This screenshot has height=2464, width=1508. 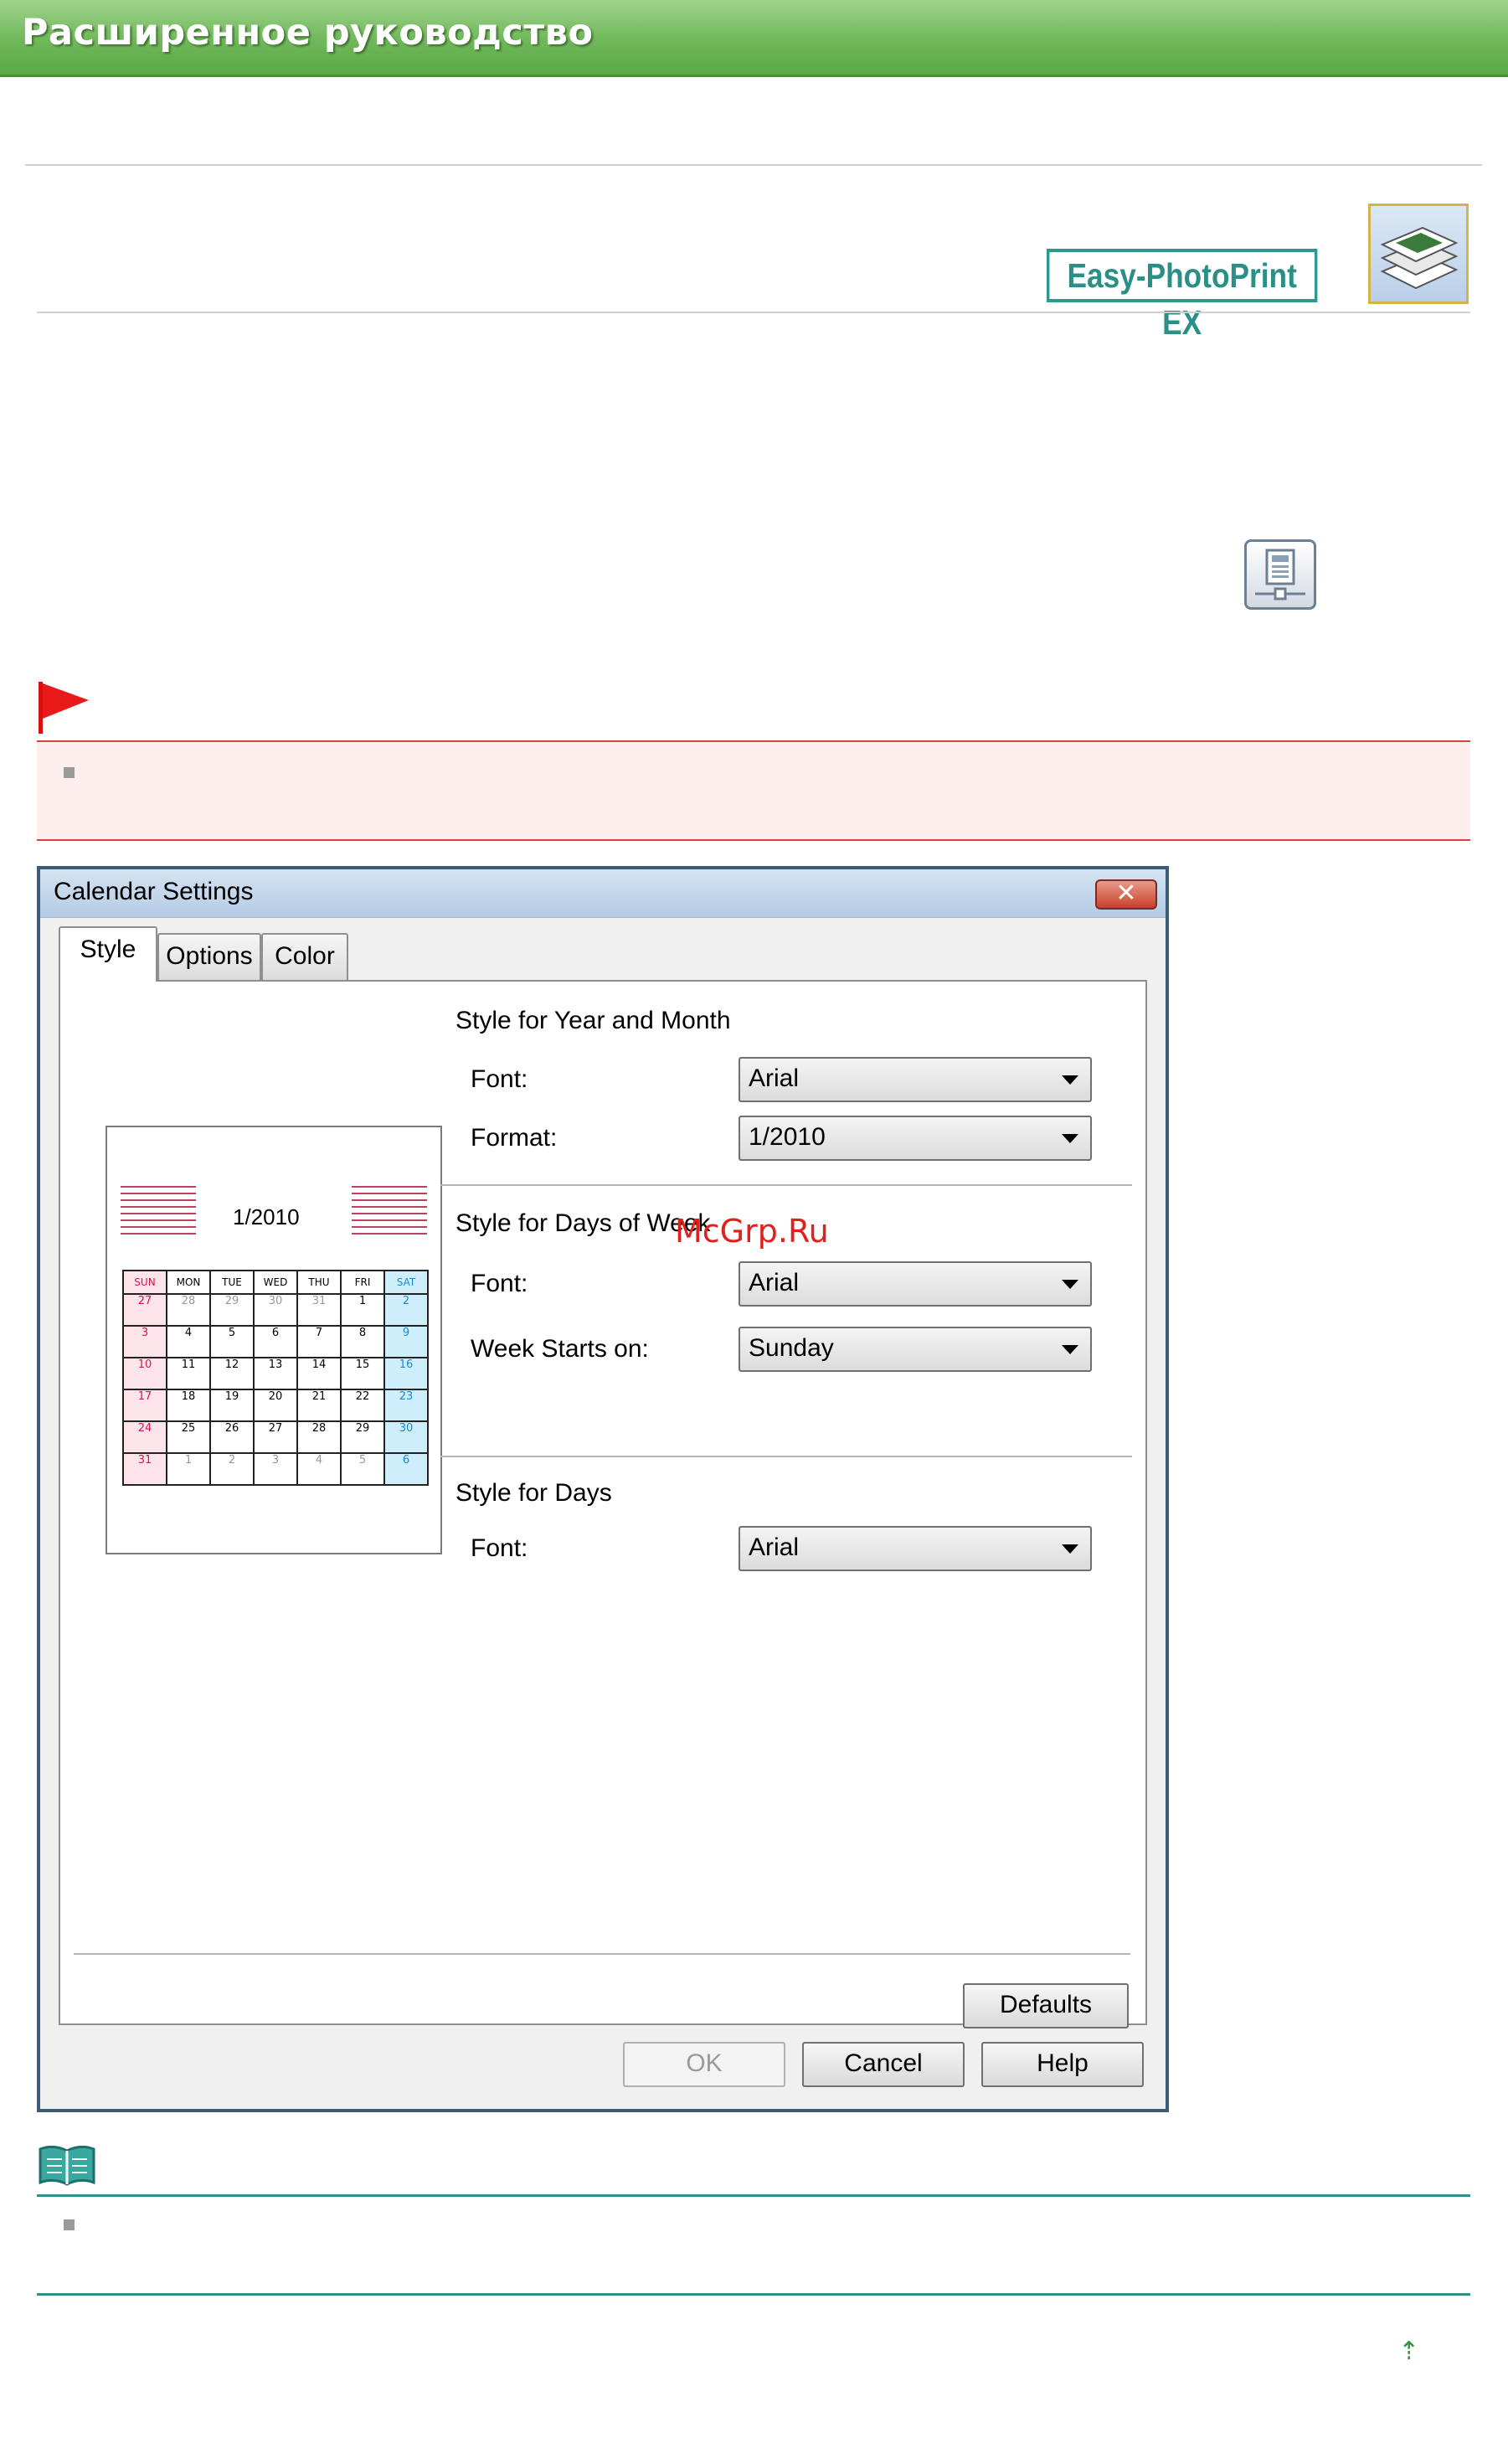 What do you see at coordinates (500, 1283) in the screenshot?
I see `days-of-week-font-label: Font:` at bounding box center [500, 1283].